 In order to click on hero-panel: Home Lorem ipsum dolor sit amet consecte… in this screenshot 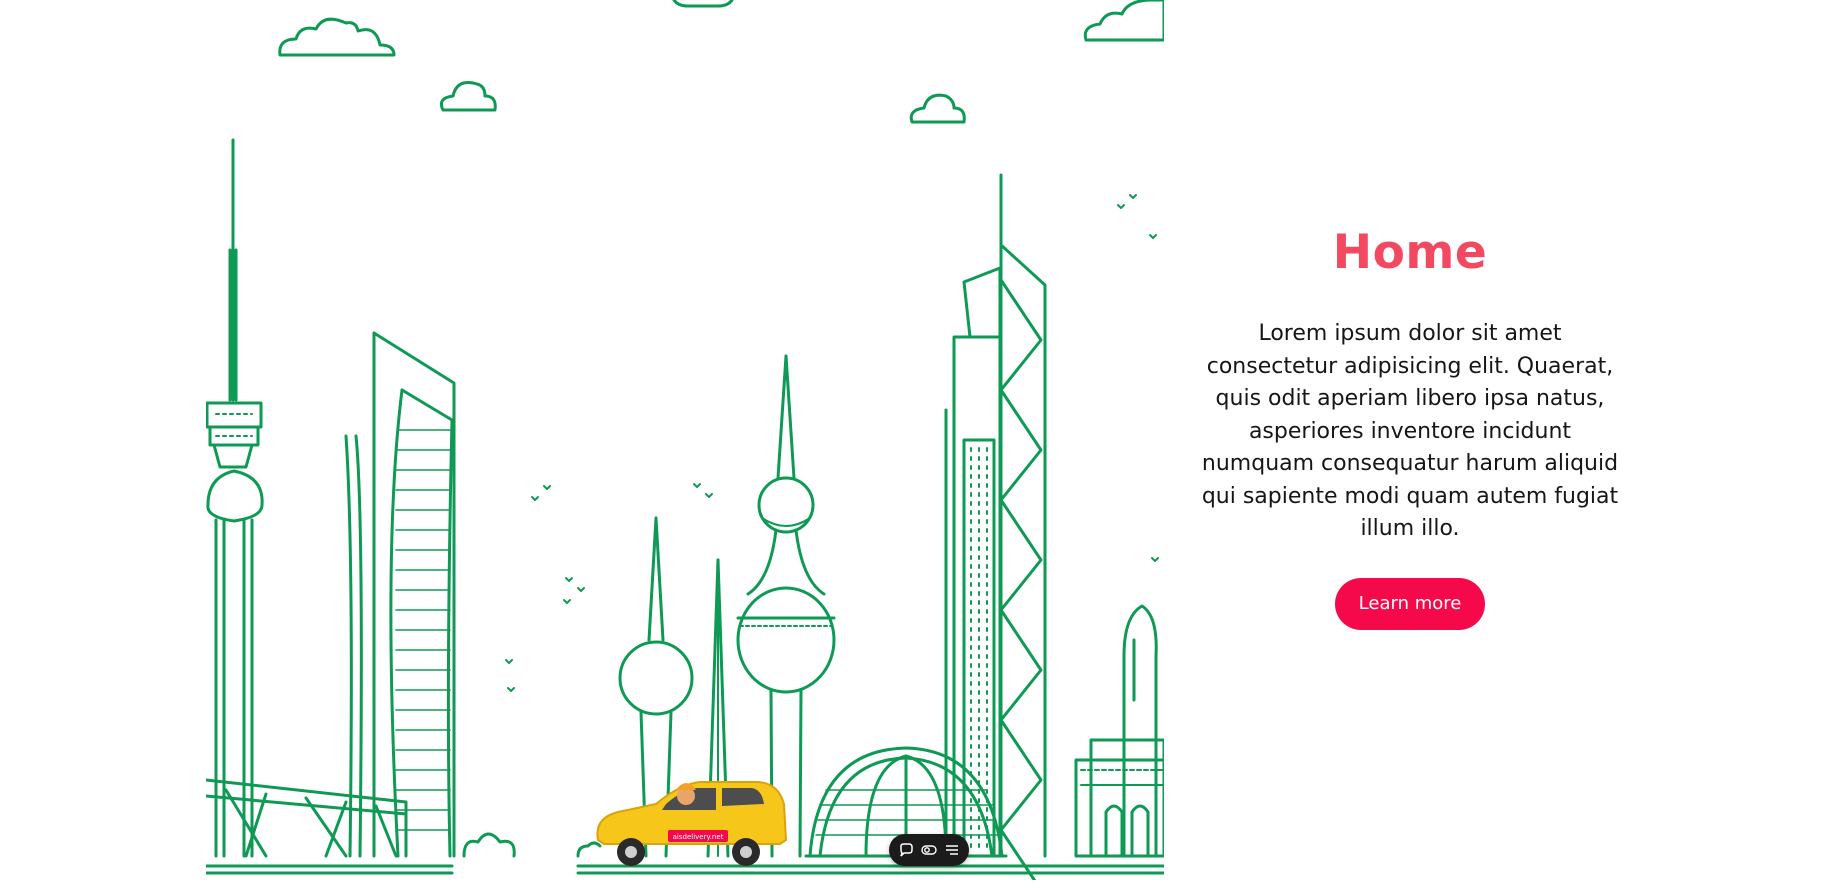, I will do `click(1410, 425)`.